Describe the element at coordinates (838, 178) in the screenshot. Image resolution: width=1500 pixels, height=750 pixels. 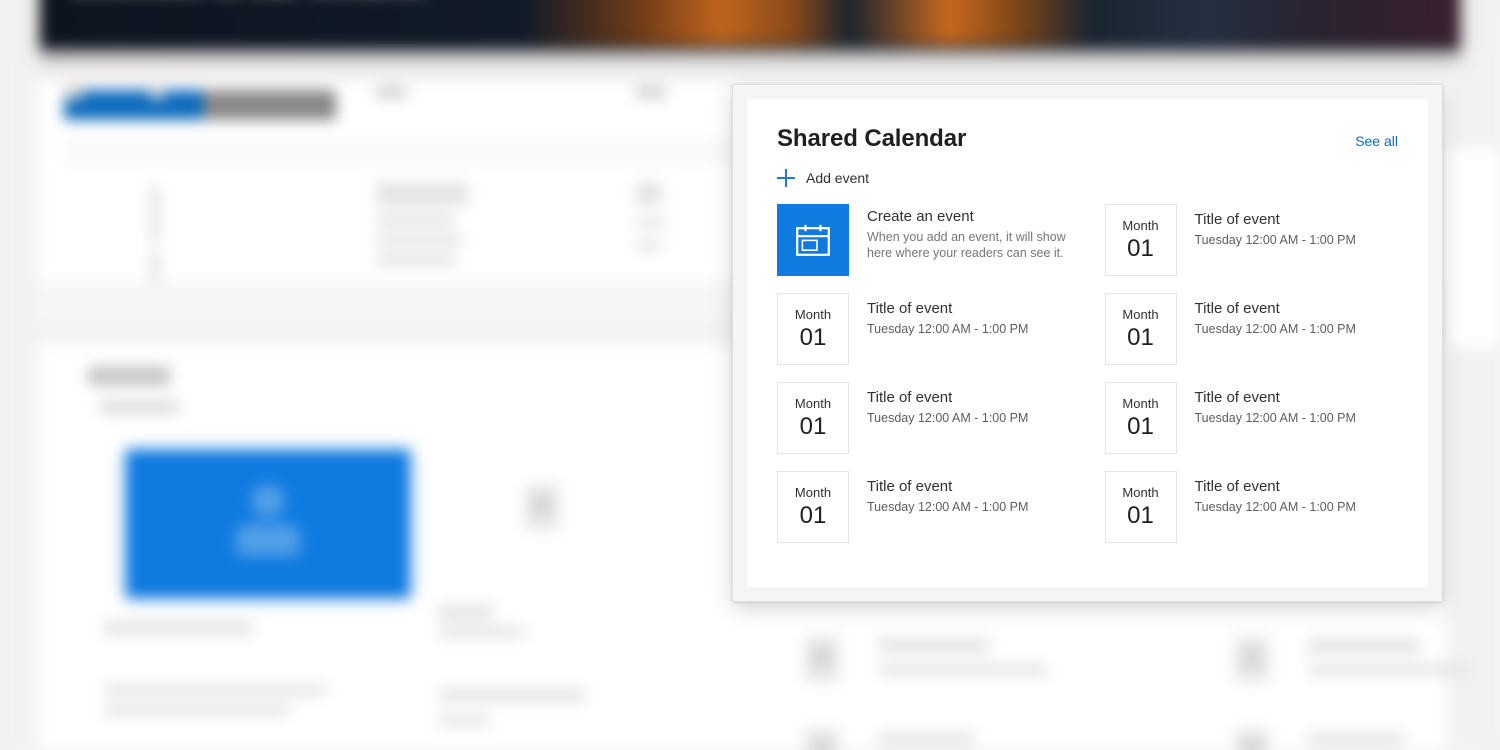
I see `add-event-label: Add event` at that location.